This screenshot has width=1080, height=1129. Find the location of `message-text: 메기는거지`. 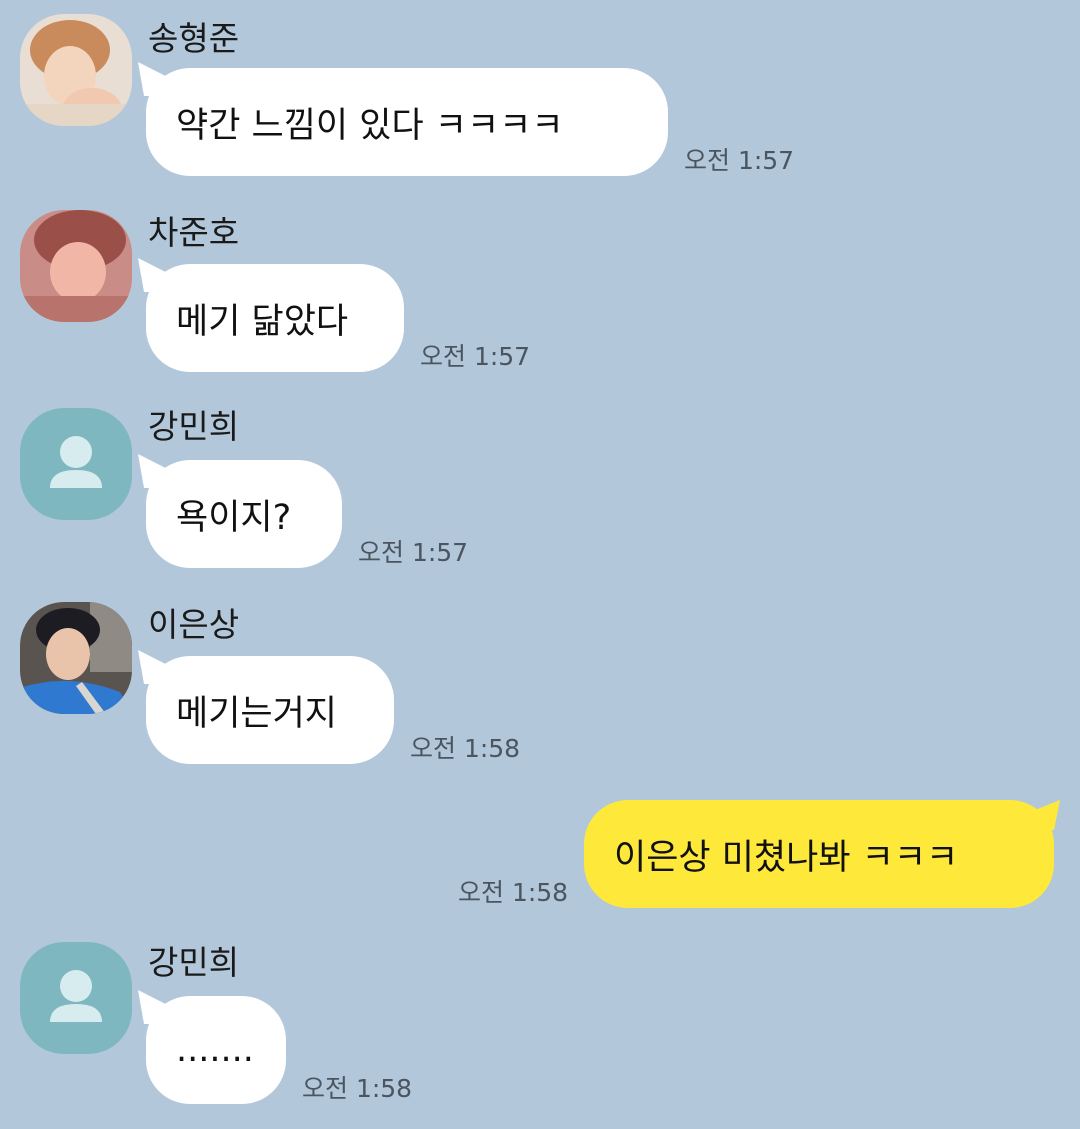

message-text: 메기는거지 is located at coordinates (257, 713).